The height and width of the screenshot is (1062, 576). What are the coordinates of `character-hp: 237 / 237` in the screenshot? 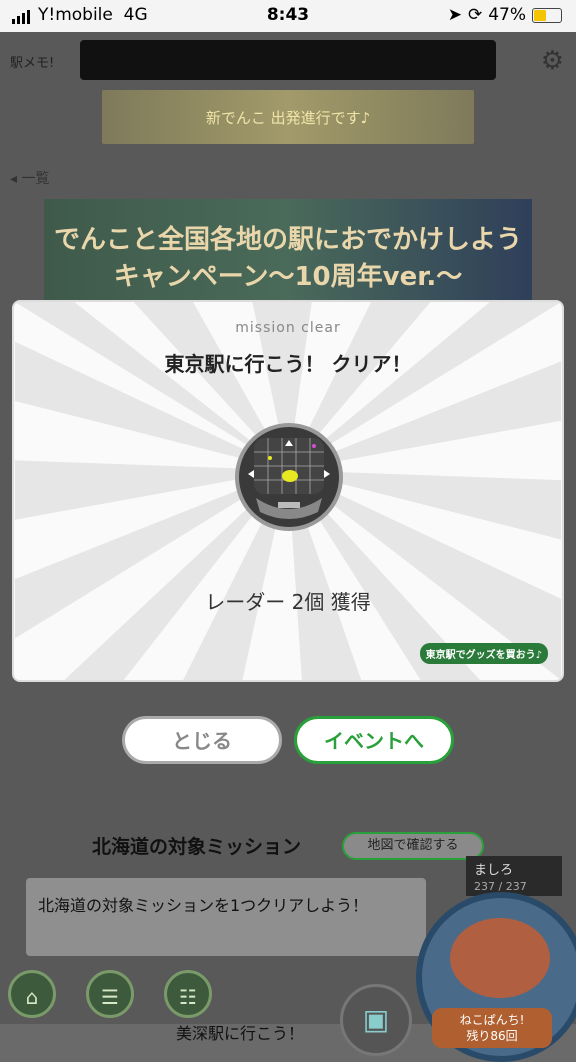 It's located at (500, 886).